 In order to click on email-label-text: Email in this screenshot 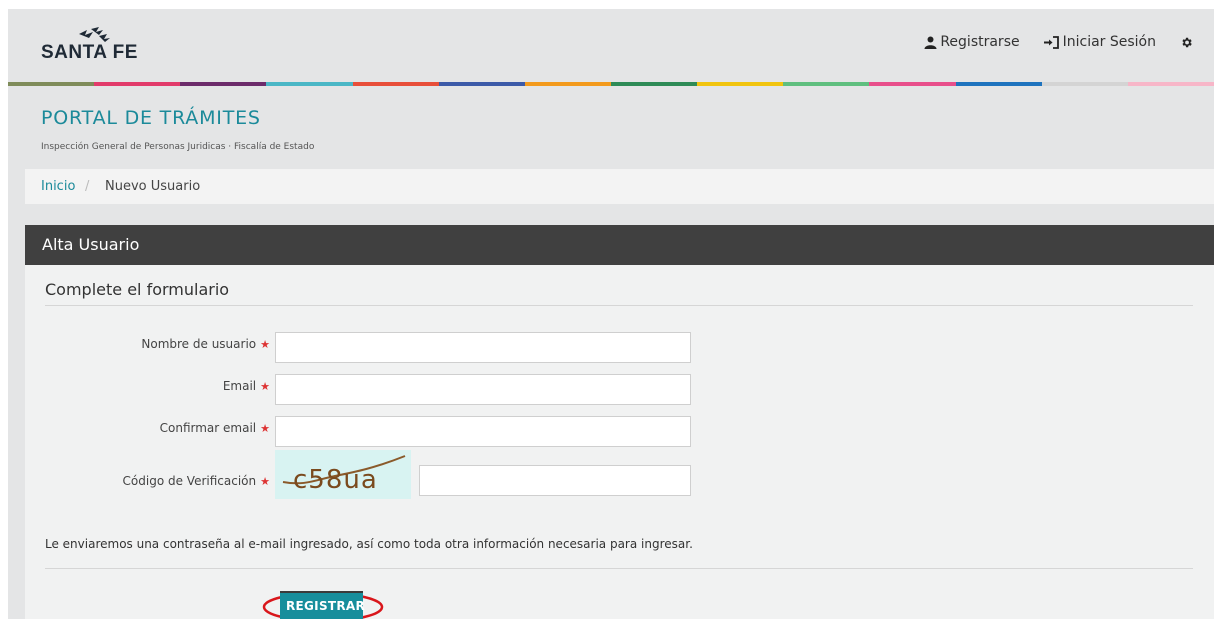, I will do `click(239, 386)`.